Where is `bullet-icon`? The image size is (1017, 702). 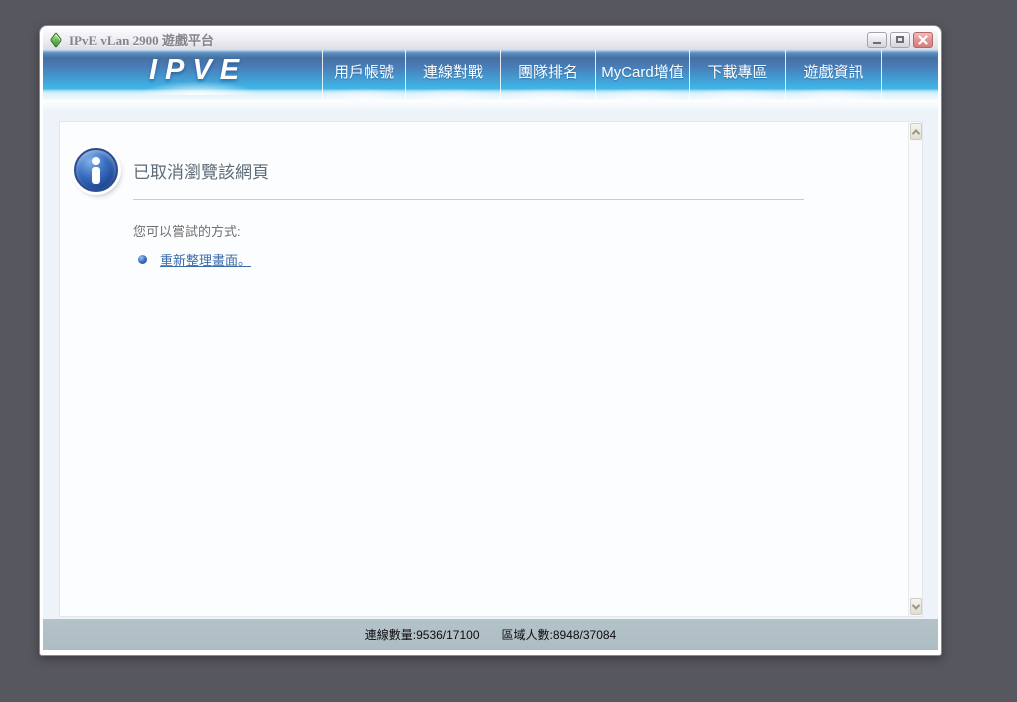
bullet-icon is located at coordinates (142, 259).